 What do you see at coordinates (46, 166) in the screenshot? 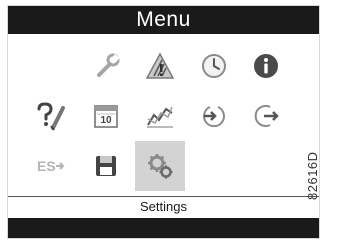
I see `svg-text: ES` at bounding box center [46, 166].